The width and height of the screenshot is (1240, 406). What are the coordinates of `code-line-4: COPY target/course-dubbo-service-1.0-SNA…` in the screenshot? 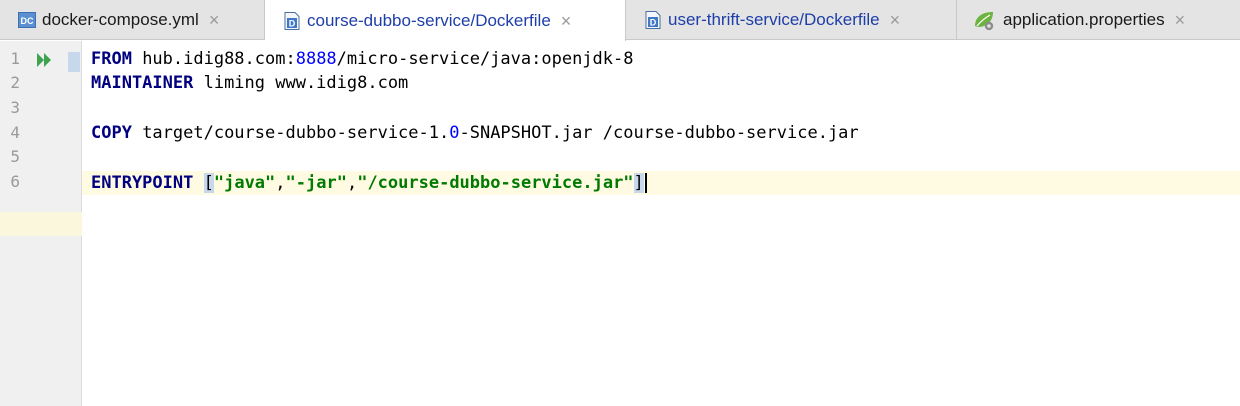 It's located at (475, 133).